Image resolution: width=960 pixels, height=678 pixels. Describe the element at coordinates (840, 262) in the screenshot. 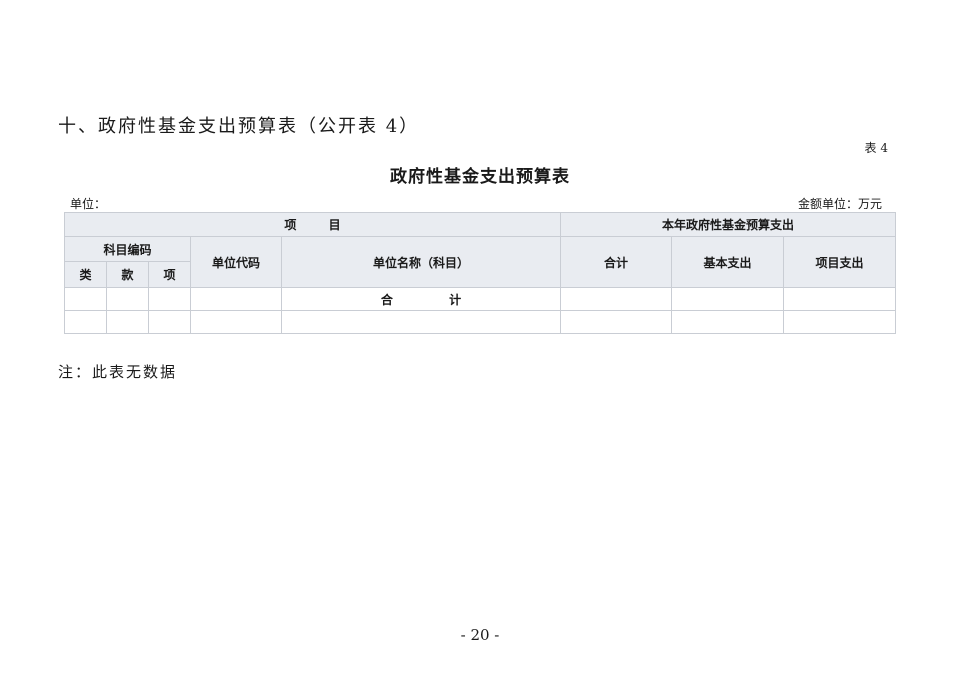

I see `header-project-expenditure: 项目支出` at that location.